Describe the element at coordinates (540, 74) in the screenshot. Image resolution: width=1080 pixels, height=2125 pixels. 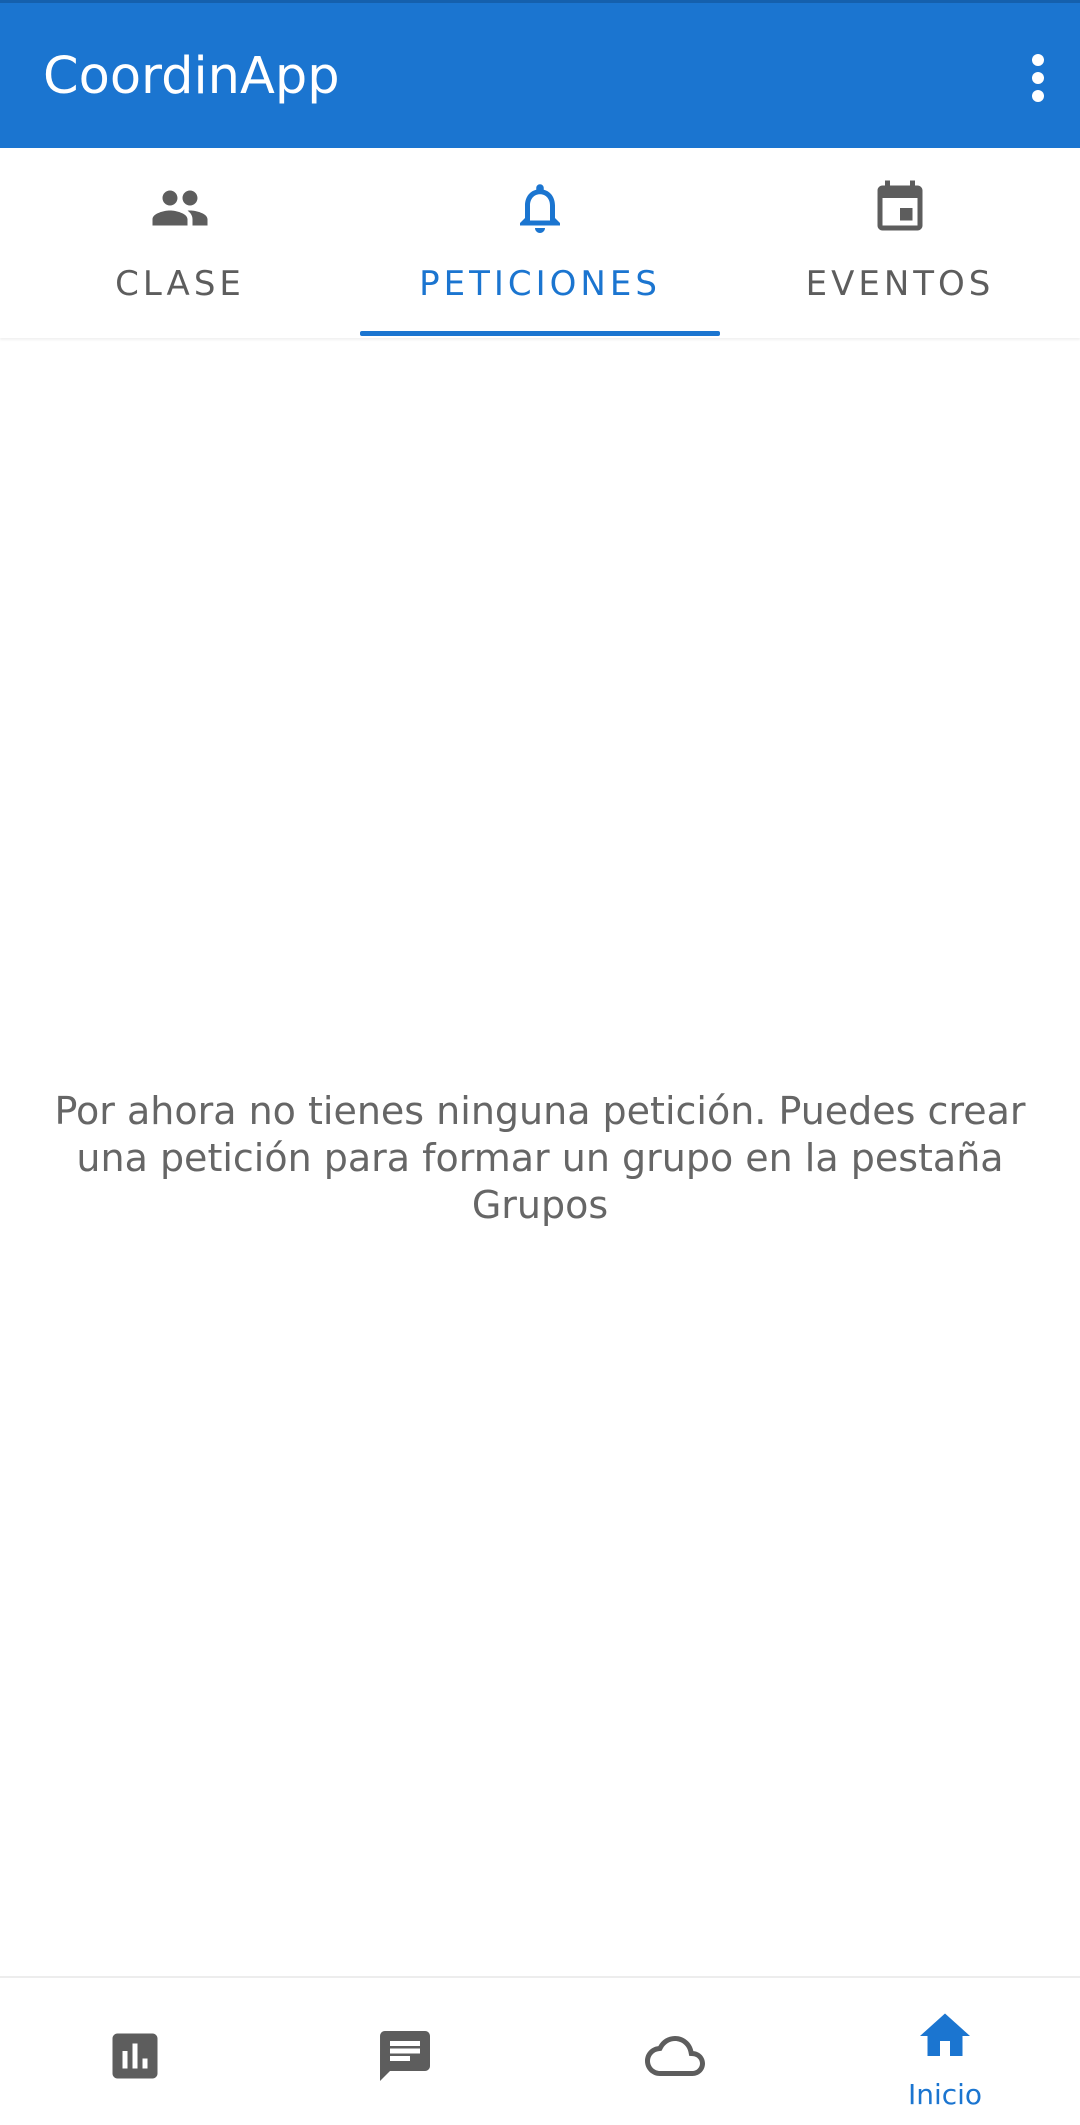
I see `app-bar: CoordinApp` at that location.